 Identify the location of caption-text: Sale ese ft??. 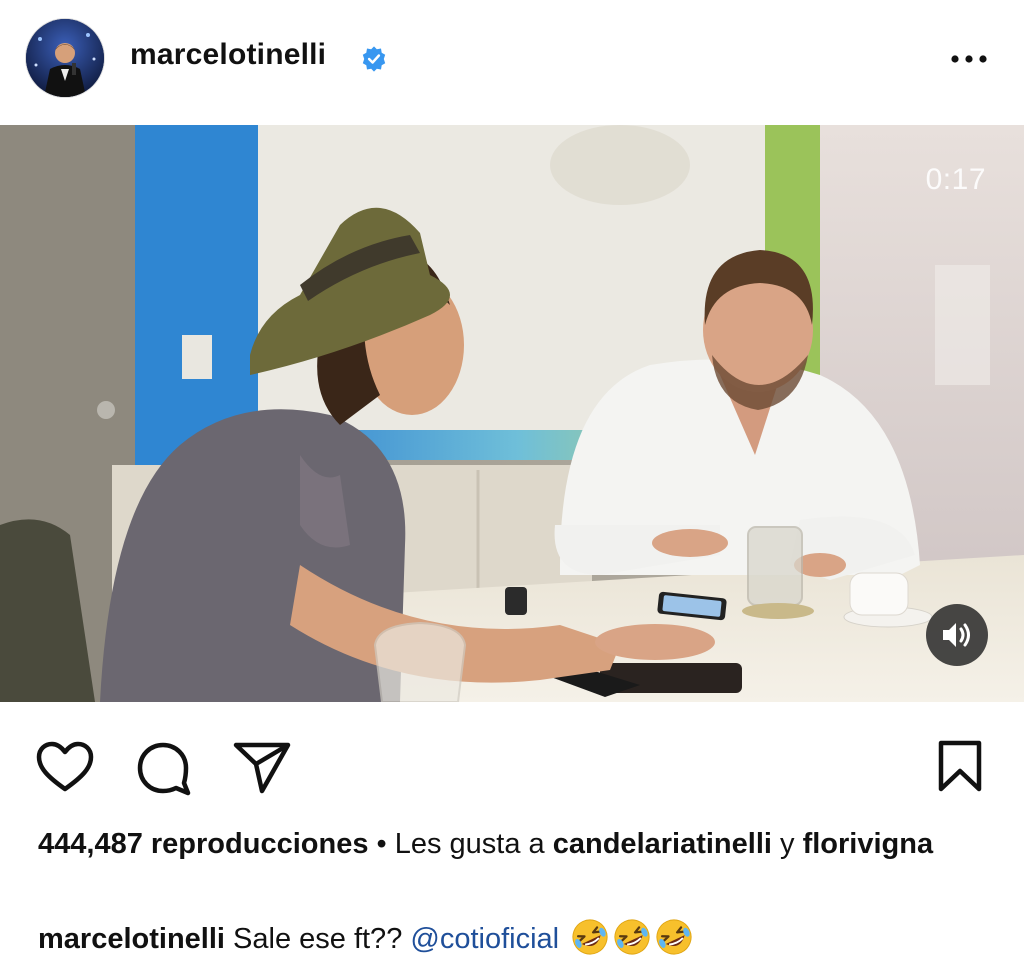
(318, 939).